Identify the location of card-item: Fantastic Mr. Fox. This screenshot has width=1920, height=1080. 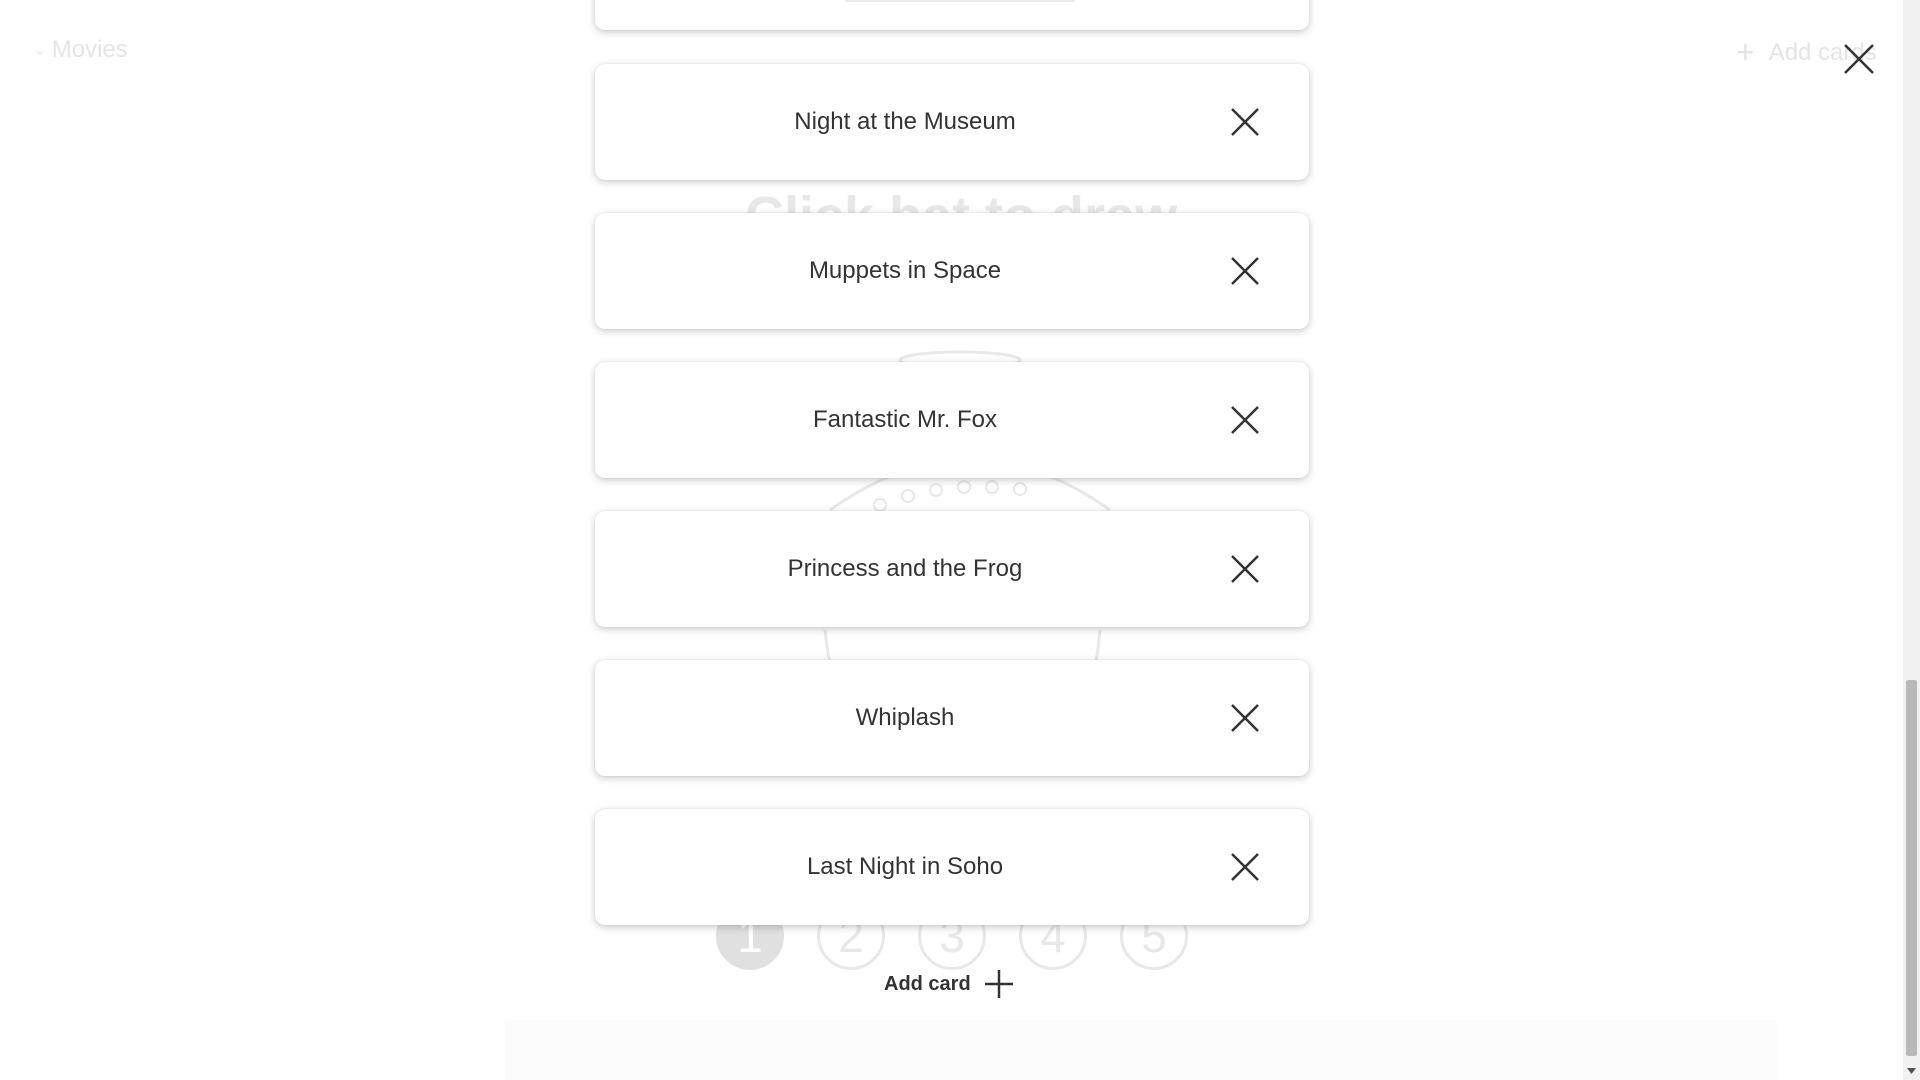
(952, 420).